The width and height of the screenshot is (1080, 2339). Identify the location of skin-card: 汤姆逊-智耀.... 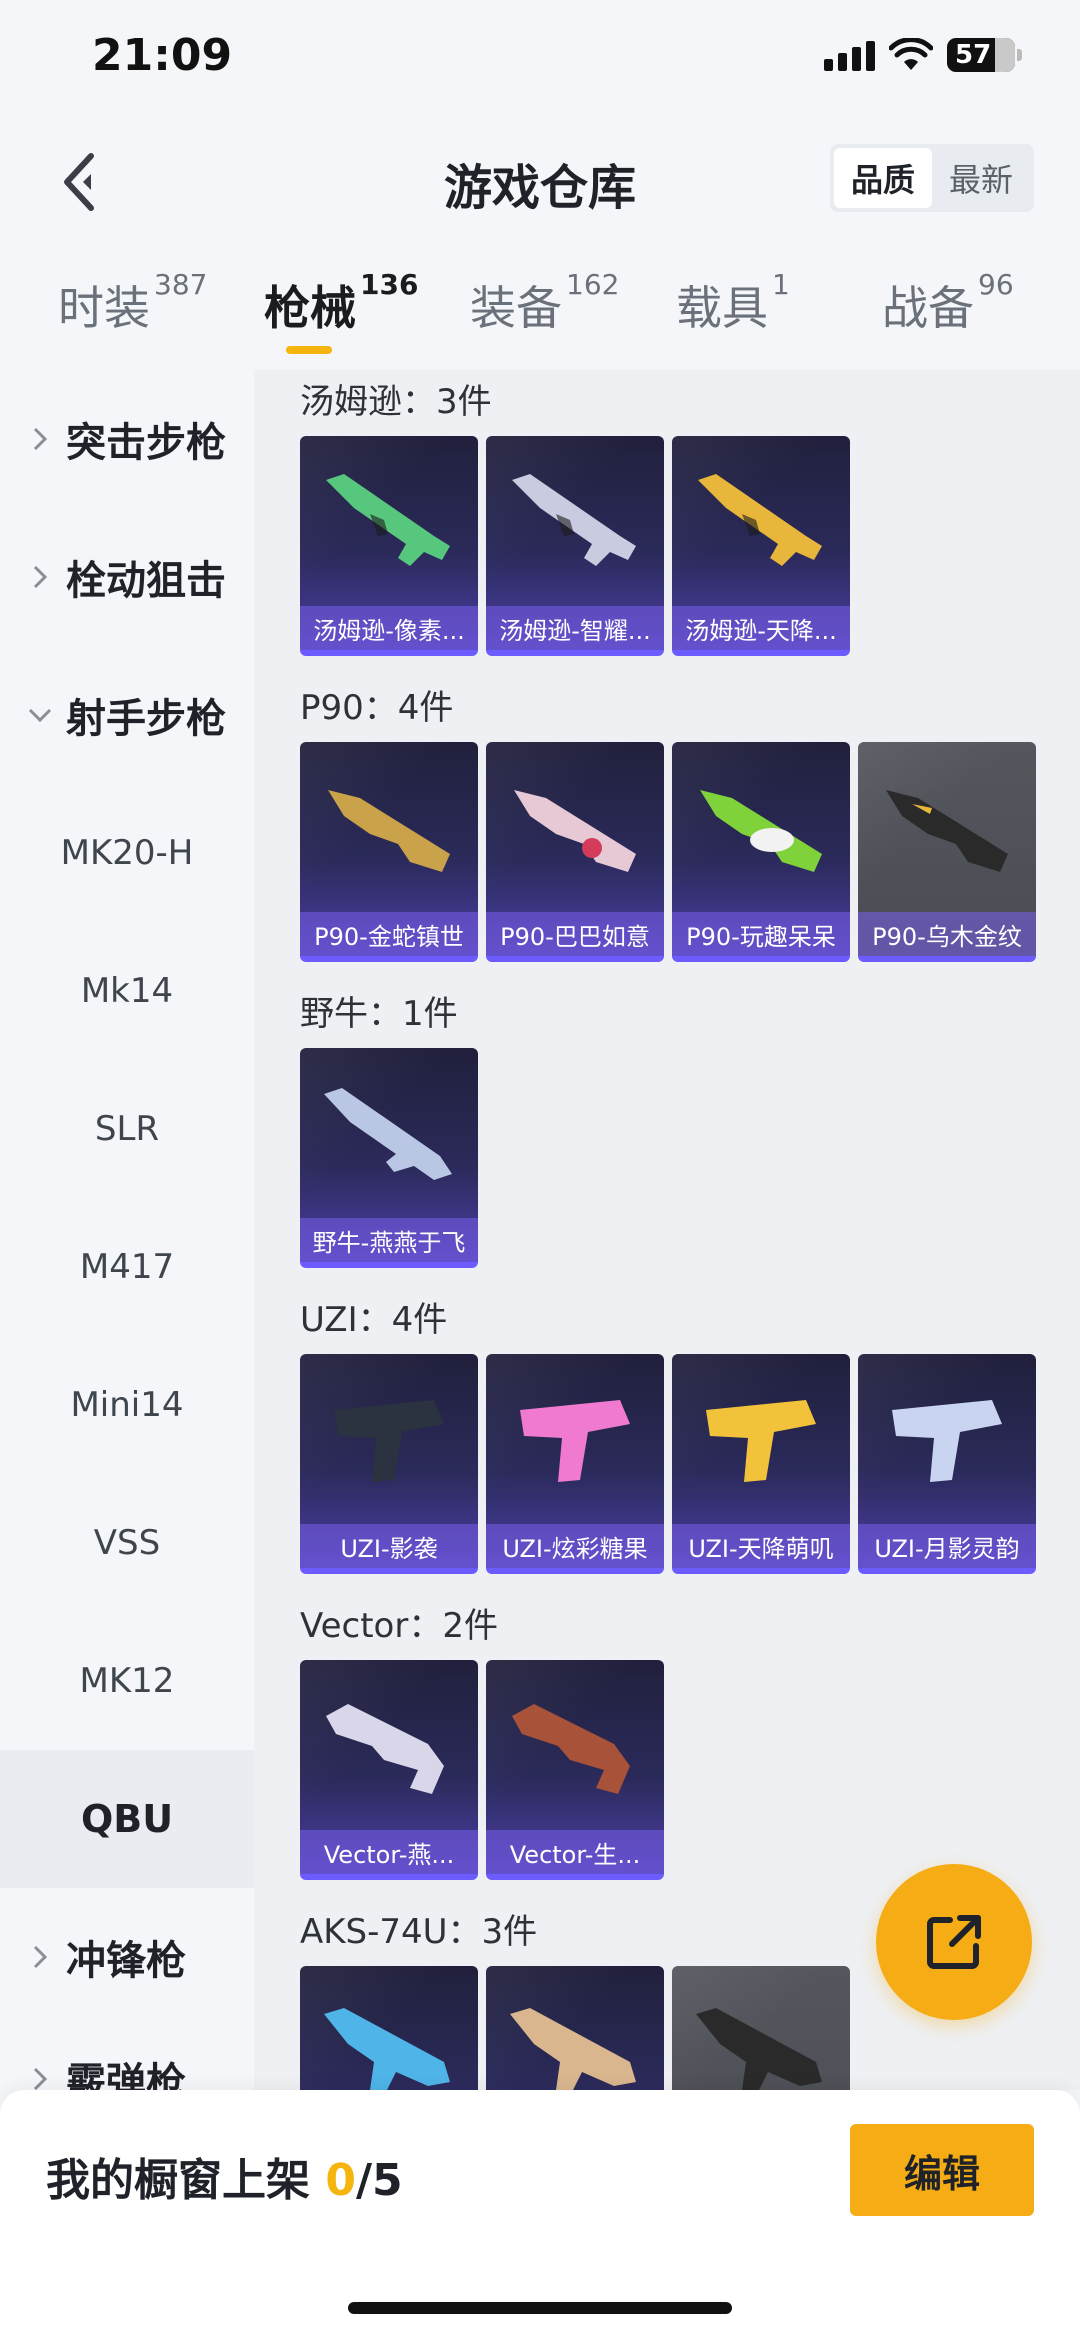
(575, 546).